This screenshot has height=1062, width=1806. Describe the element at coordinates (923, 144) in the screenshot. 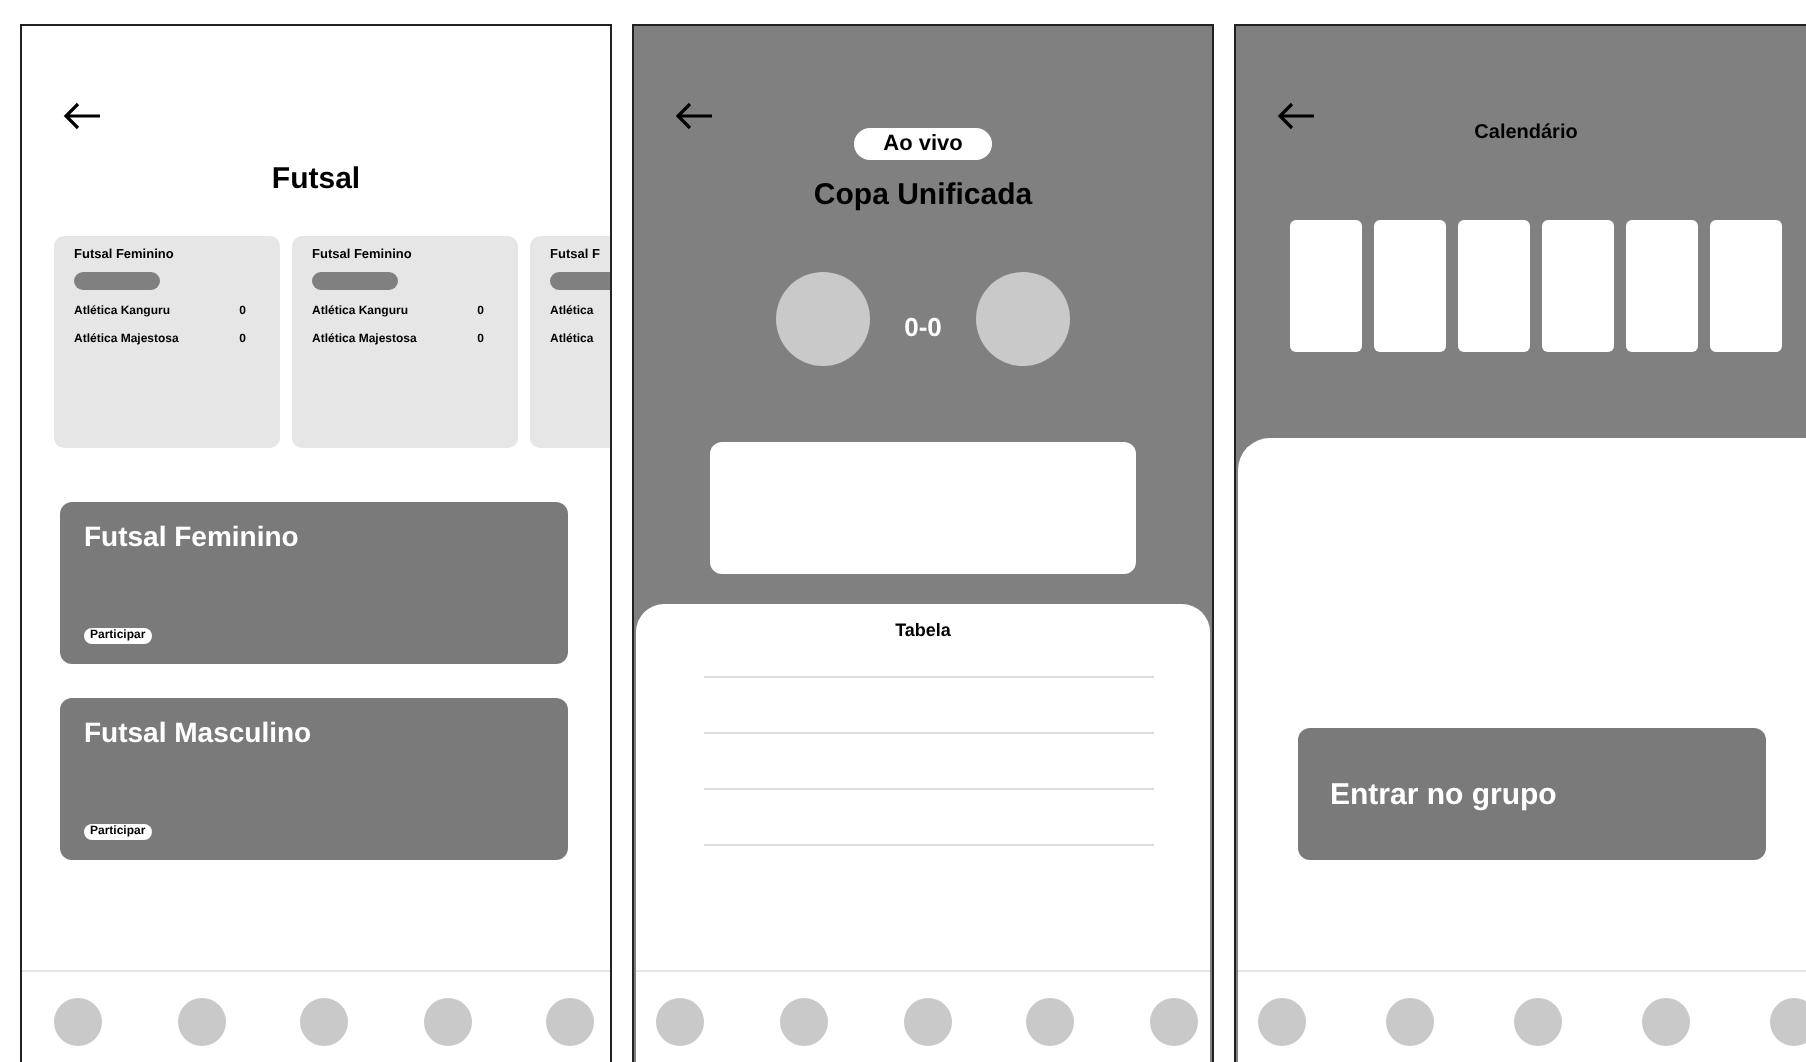

I see `live-badge: Ao vivo` at that location.